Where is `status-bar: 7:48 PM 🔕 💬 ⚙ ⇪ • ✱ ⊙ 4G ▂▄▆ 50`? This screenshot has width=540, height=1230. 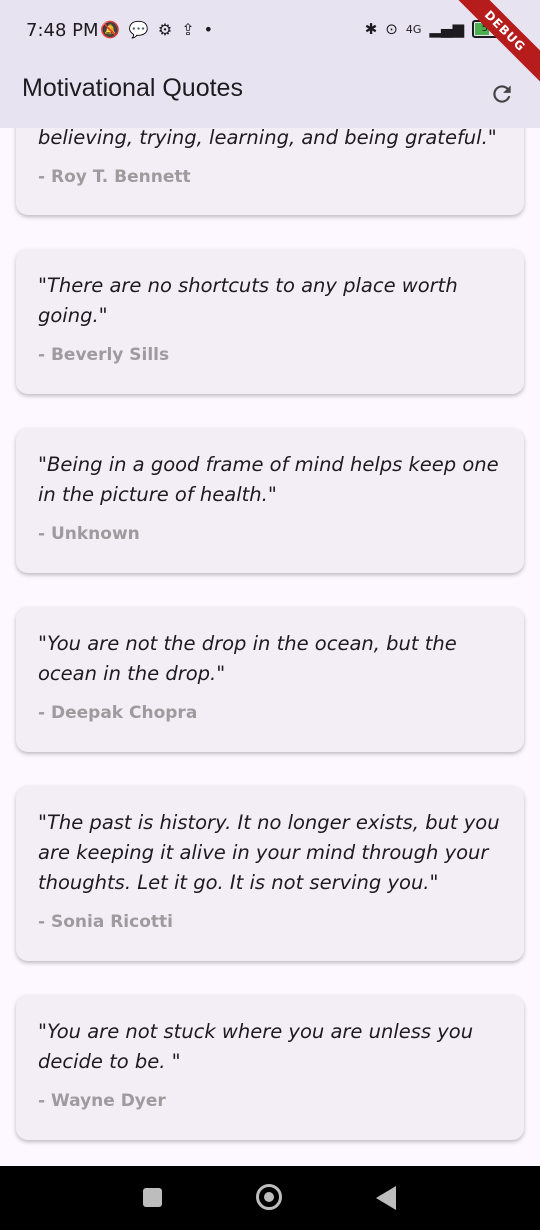 status-bar: 7:48 PM 🔕 💬 ⚙ ⇪ • ✱ ⊙ 4G ▂▄▆ 50 is located at coordinates (270, 31).